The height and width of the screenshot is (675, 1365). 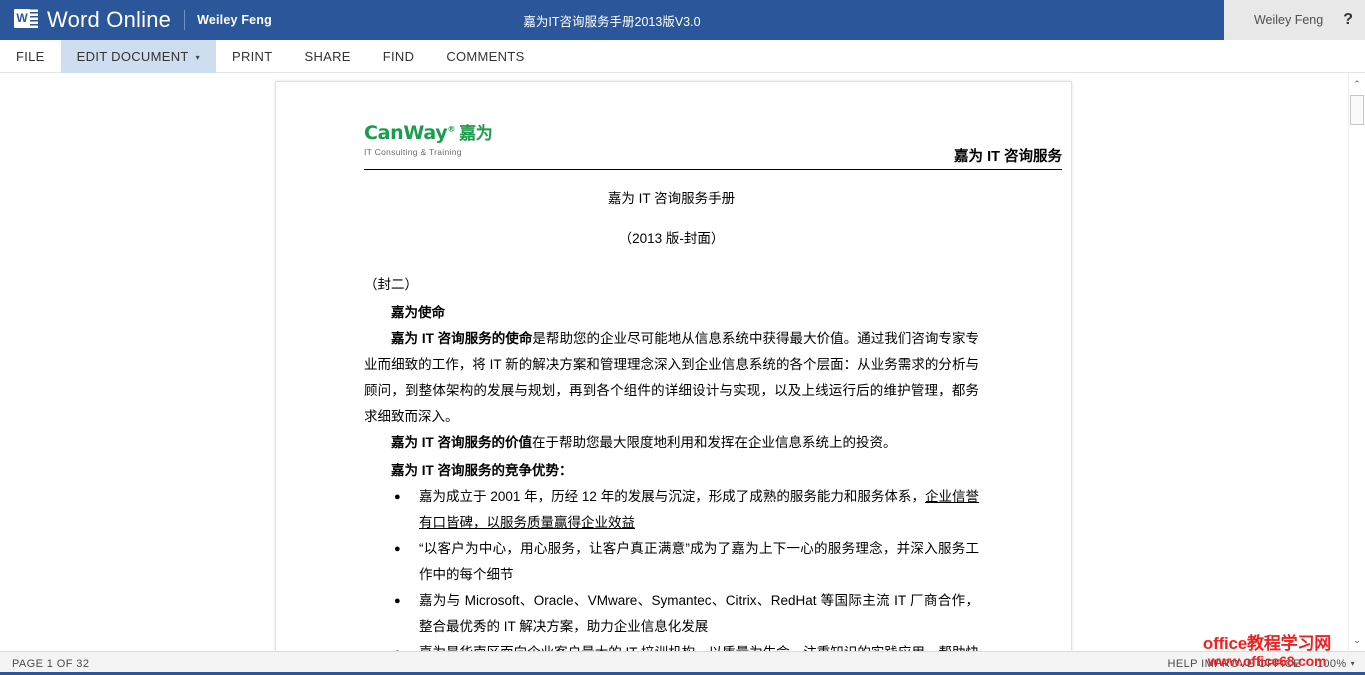 What do you see at coordinates (1357, 84) in the screenshot?
I see `scroll-up-icon: ⌃` at bounding box center [1357, 84].